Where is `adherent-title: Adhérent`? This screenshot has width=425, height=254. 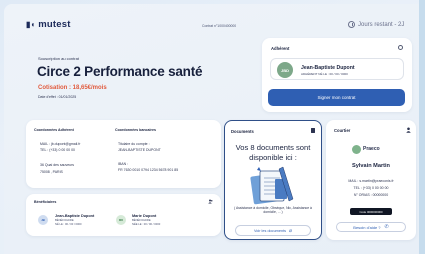 adherent-title: Adhérent is located at coordinates (280, 48).